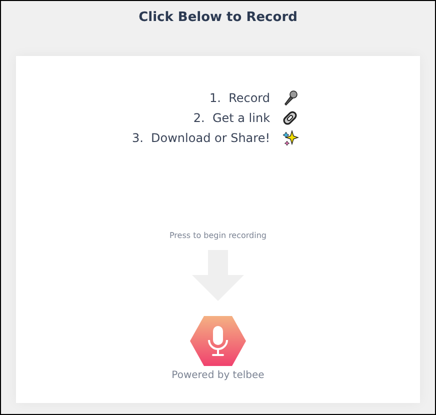 This screenshot has height=415, width=436. I want to click on step-text: 2. Get a link, so click(231, 118).